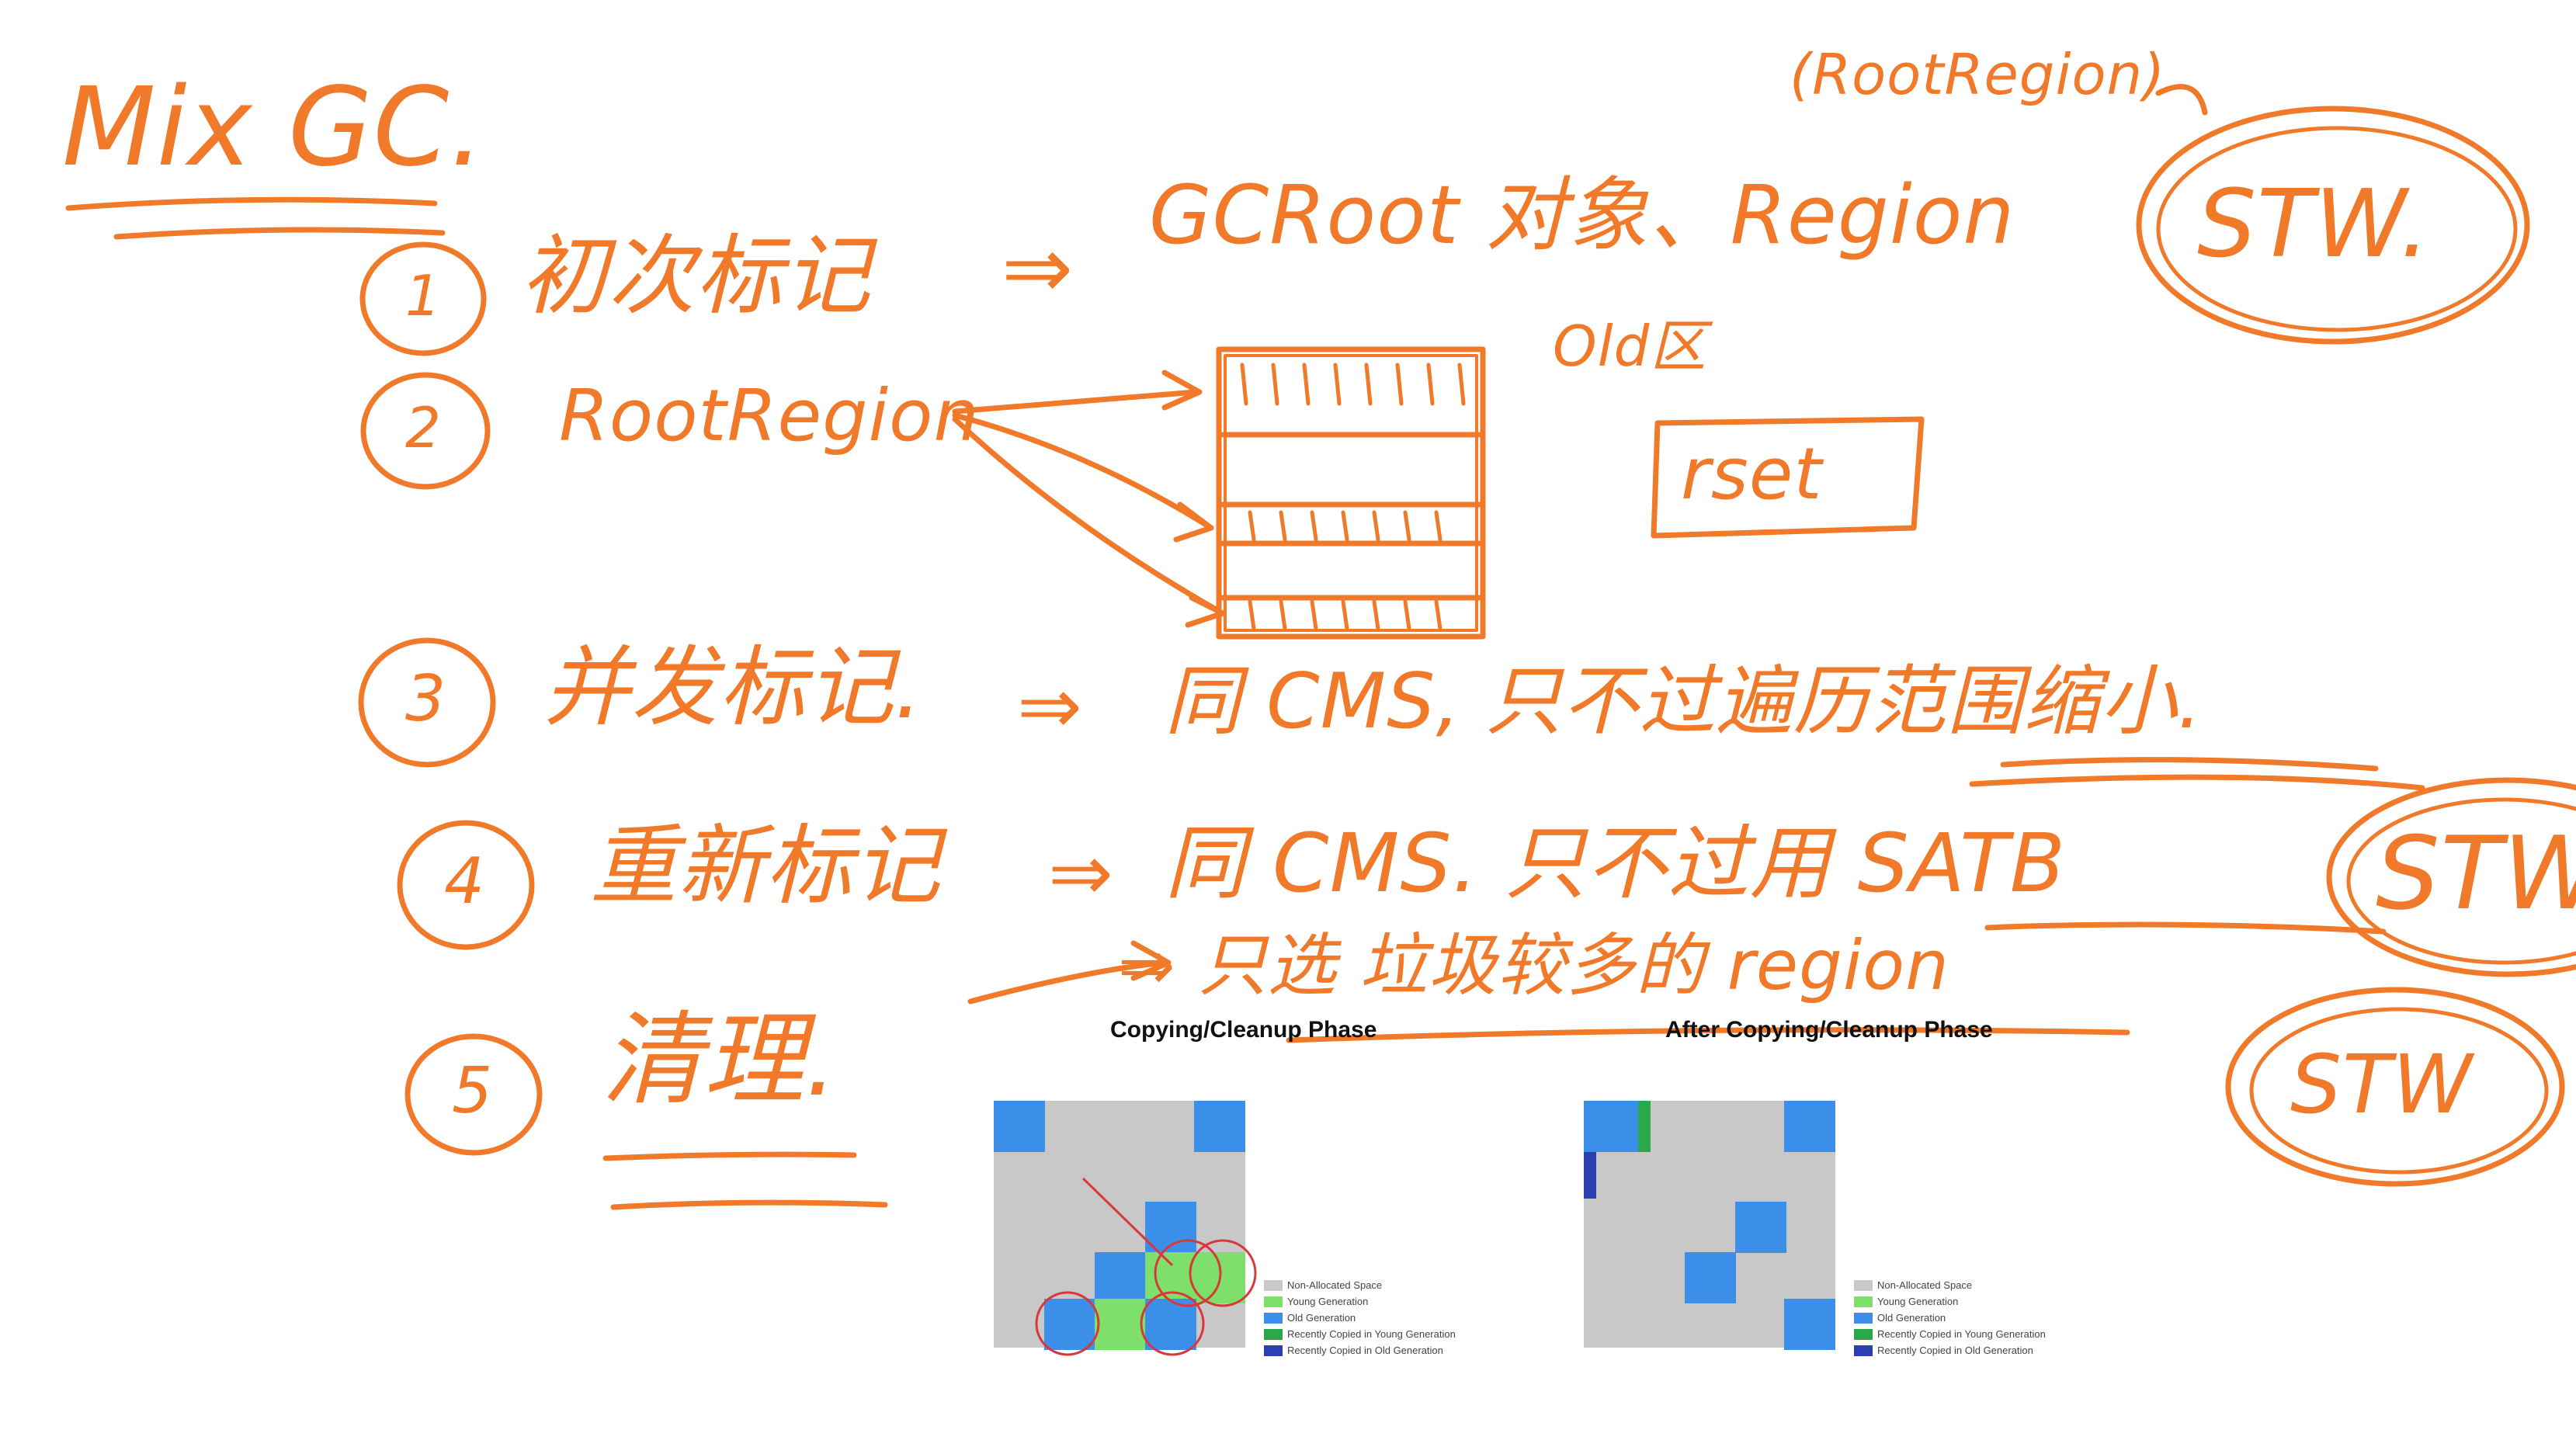 The width and height of the screenshot is (2576, 1447). Describe the element at coordinates (1590, 1175) in the screenshot. I see `region-recent-old` at that location.